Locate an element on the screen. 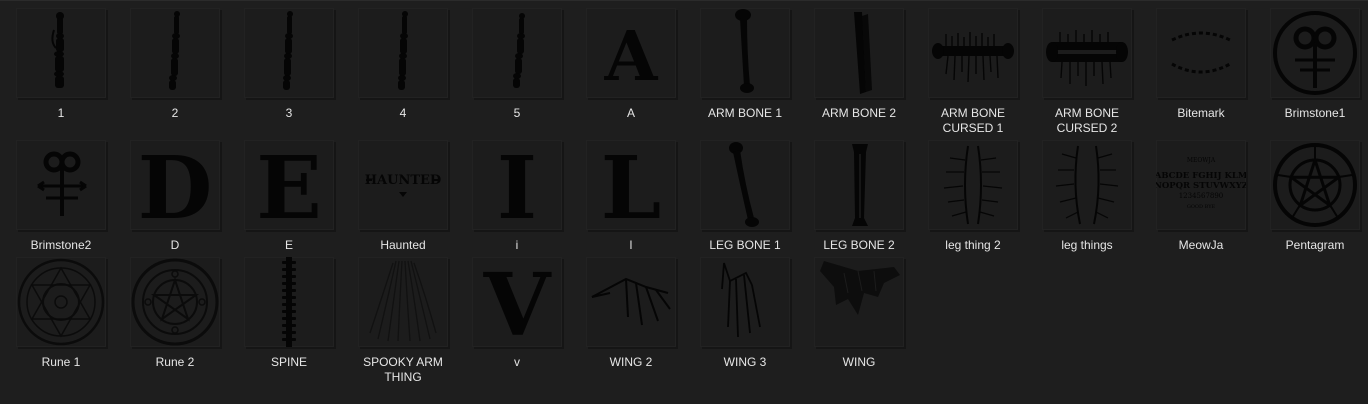 The width and height of the screenshot is (1368, 404). file-name: Brimstone2 is located at coordinates (61, 245).